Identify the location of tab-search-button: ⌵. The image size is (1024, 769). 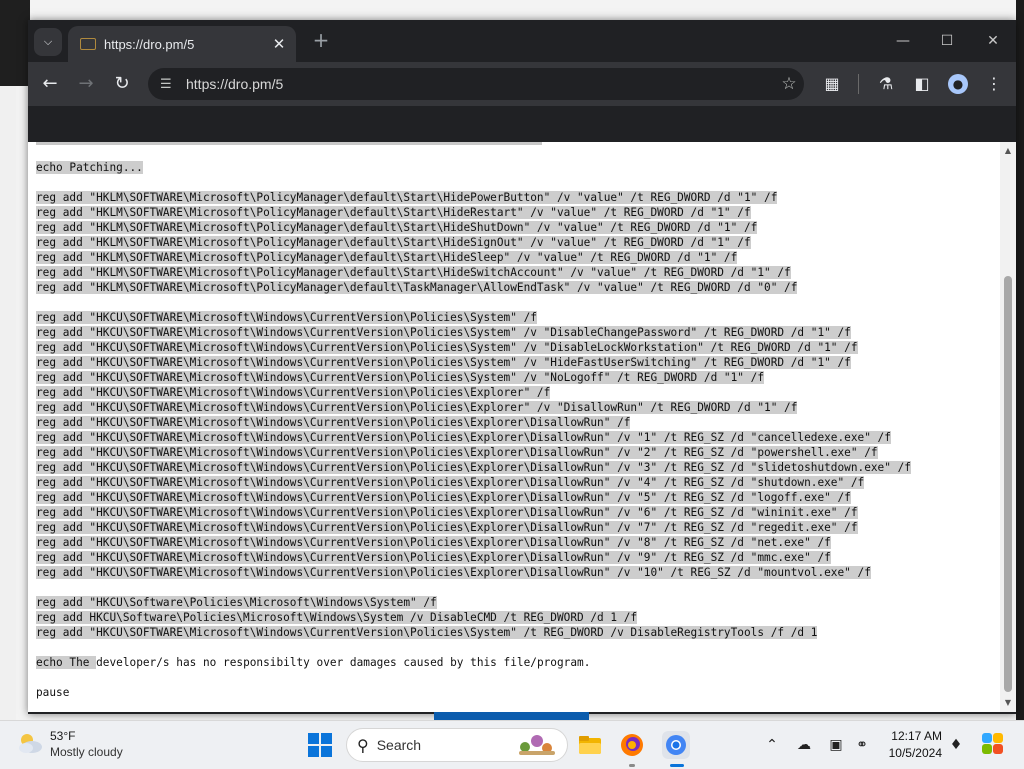
(48, 42).